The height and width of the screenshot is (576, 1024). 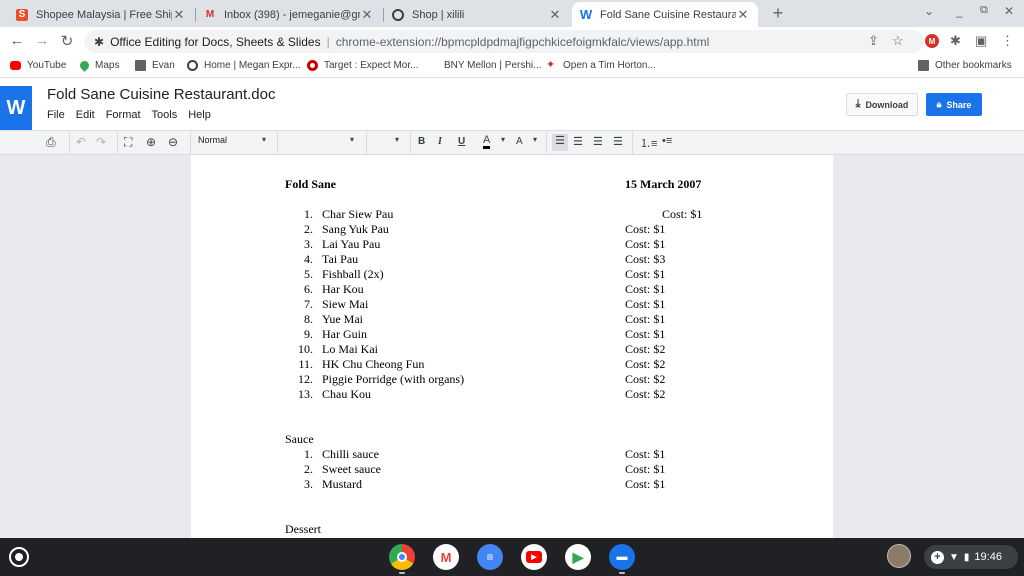 What do you see at coordinates (932, 41) in the screenshot?
I see `extension-m-icon: M` at bounding box center [932, 41].